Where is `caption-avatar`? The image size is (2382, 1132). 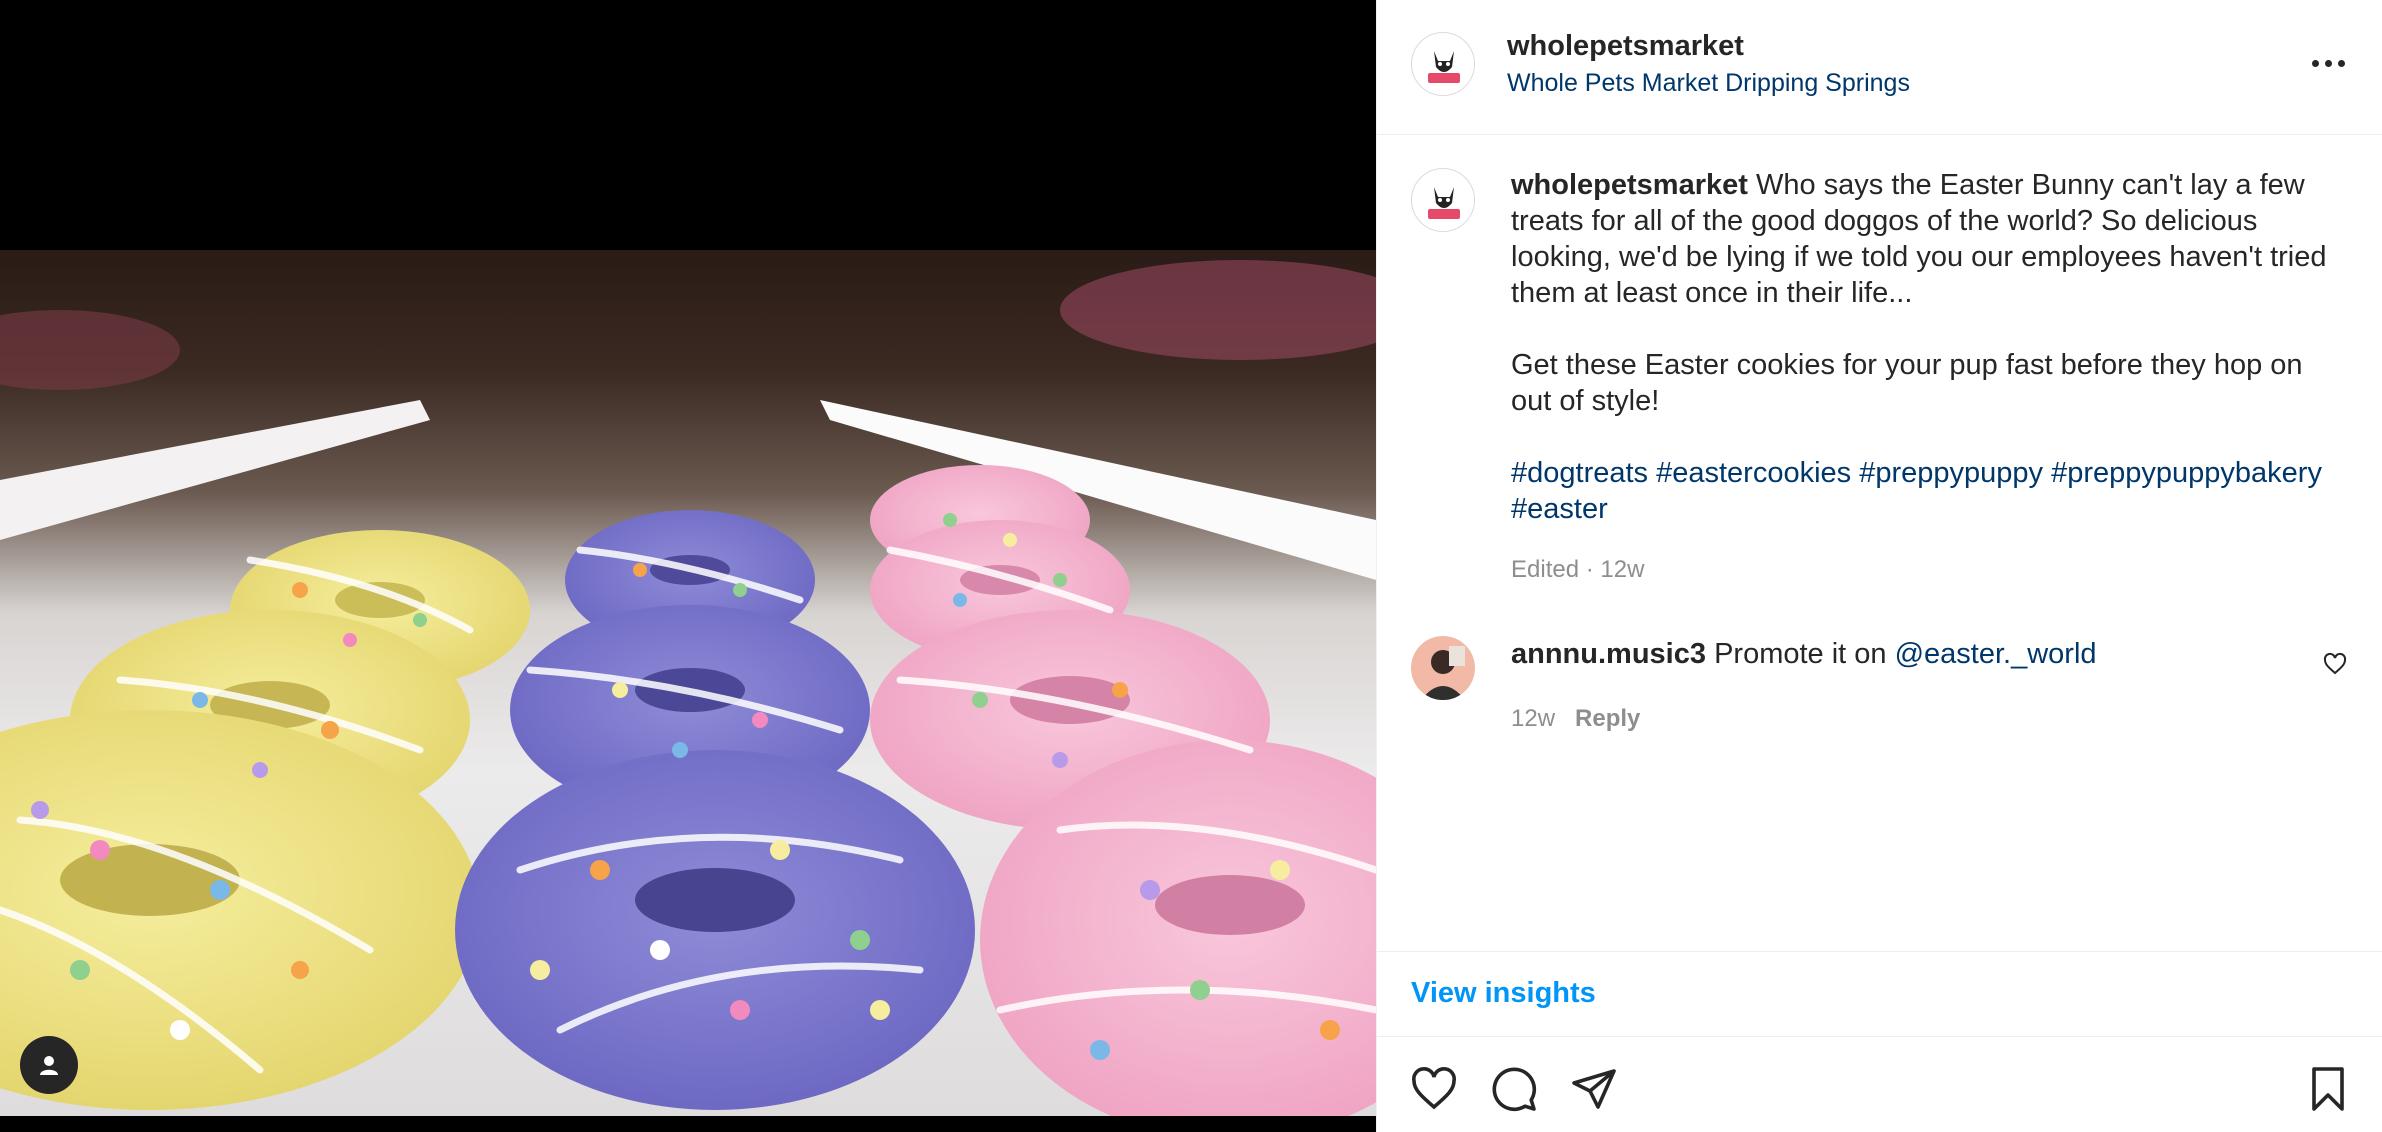 caption-avatar is located at coordinates (1443, 200).